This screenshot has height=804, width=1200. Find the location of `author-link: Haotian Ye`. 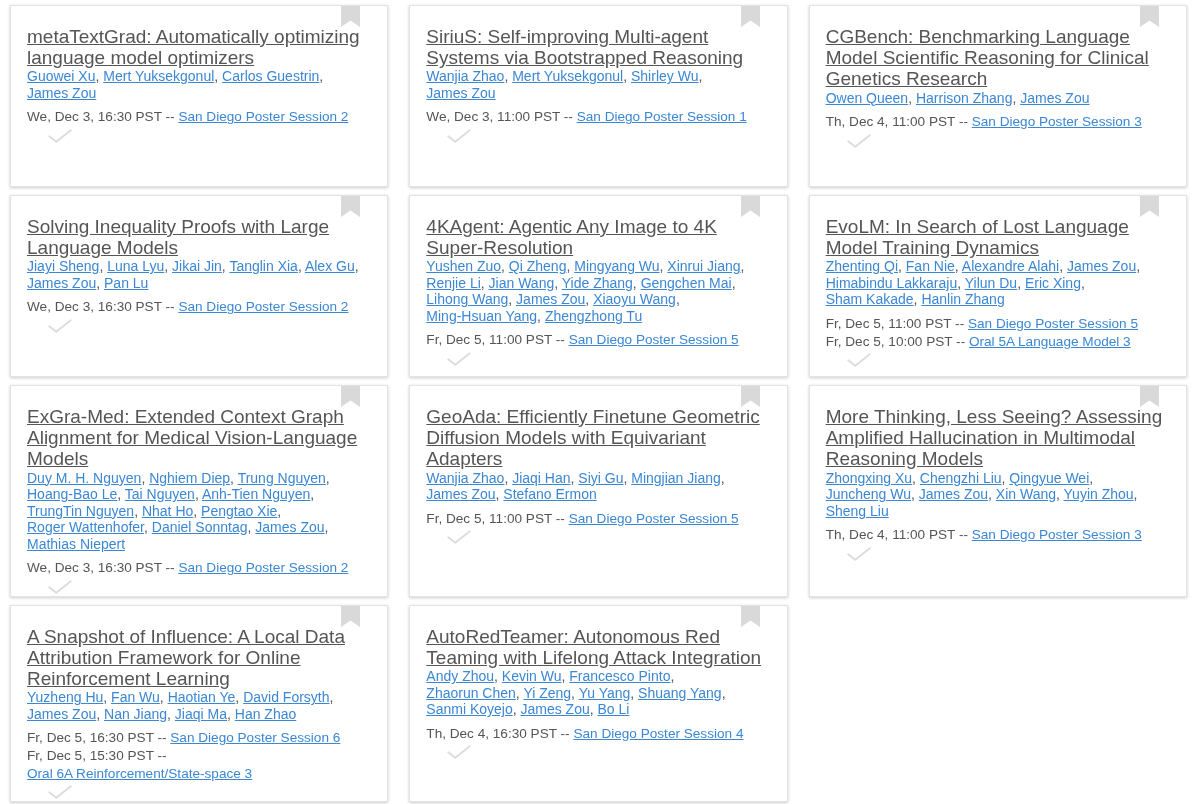

author-link: Haotian Ye is located at coordinates (201, 697).